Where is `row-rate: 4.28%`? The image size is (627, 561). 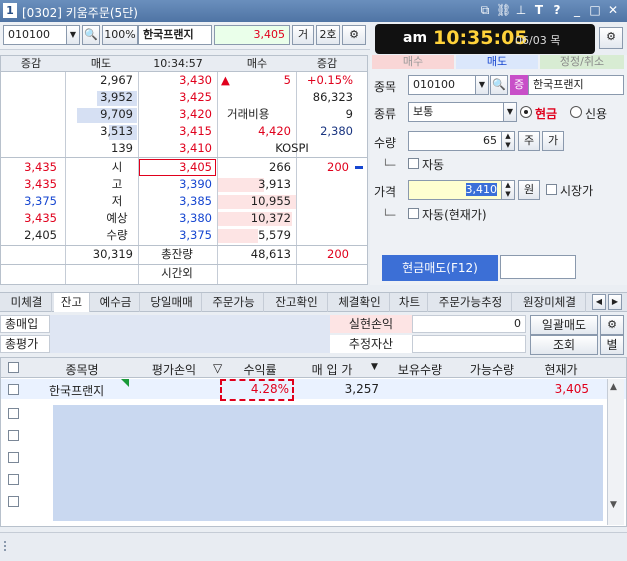
row-rate: 4.28% is located at coordinates (269, 389).